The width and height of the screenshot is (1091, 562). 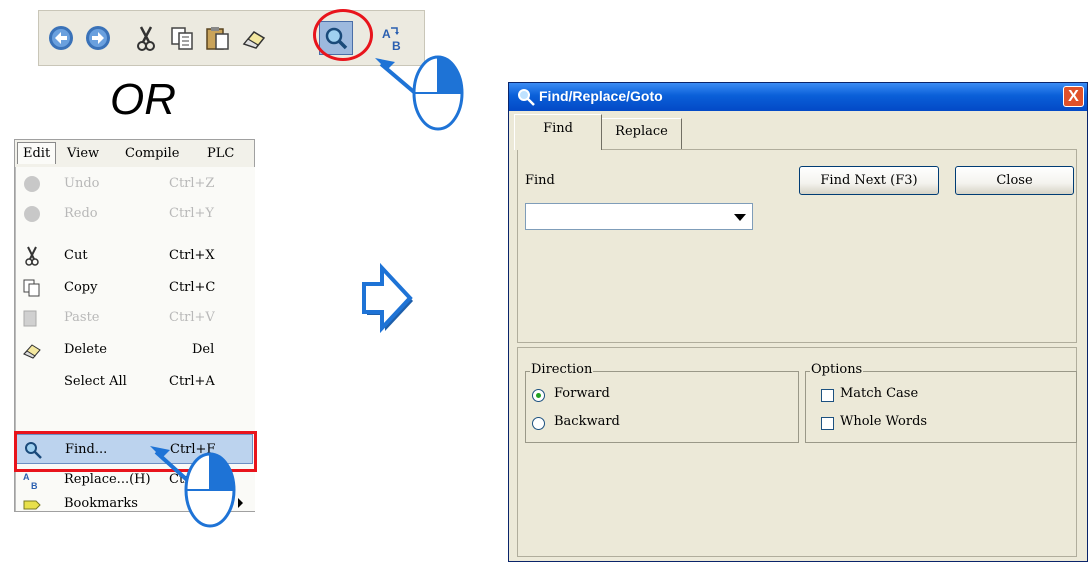 What do you see at coordinates (740, 217) in the screenshot?
I see `chevron-down-icon` at bounding box center [740, 217].